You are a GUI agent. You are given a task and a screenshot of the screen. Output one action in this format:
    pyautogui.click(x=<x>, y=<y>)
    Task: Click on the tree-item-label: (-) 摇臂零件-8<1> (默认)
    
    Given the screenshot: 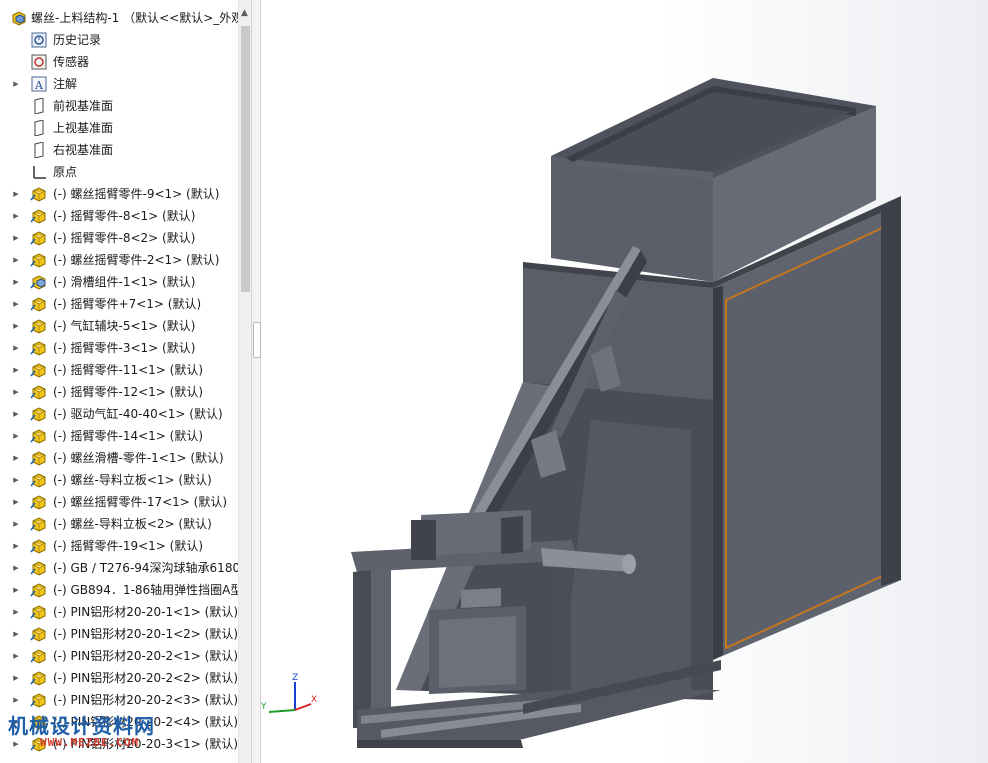 What is the action you would take?
    pyautogui.click(x=124, y=216)
    